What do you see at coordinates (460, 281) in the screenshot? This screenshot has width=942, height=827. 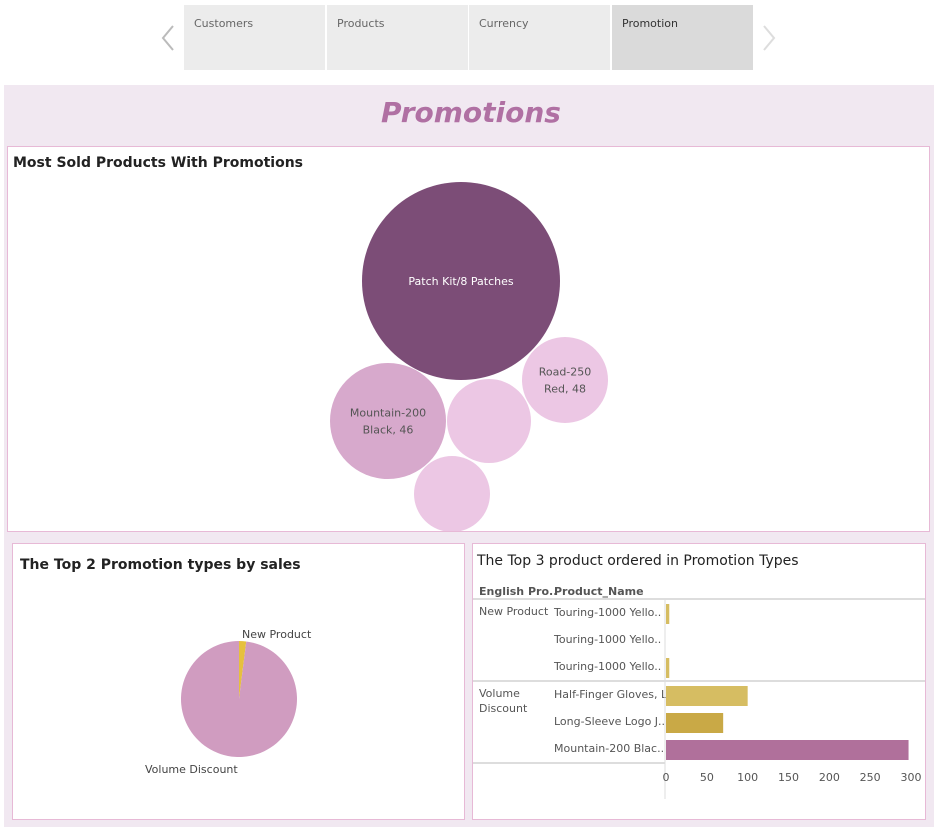 I see `bubble-label: Patch Kit/8 Patches` at bounding box center [460, 281].